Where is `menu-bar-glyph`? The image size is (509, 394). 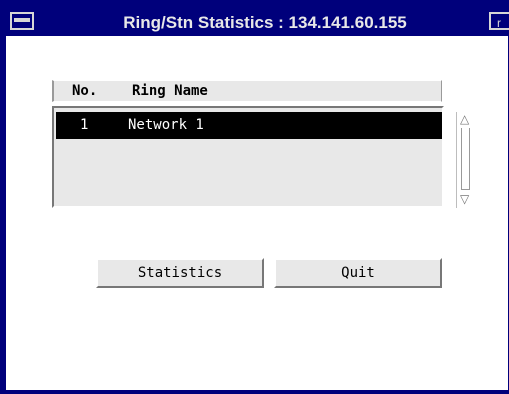 menu-bar-glyph is located at coordinates (22, 20).